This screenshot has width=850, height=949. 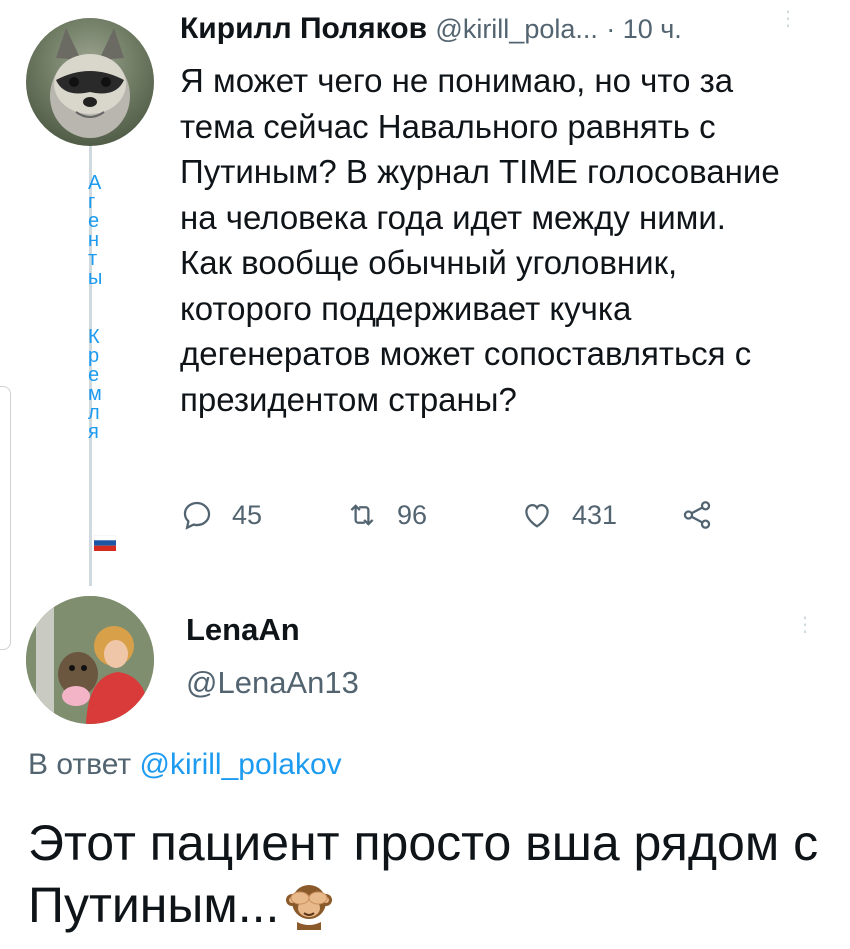 What do you see at coordinates (240, 764) in the screenshot?
I see `reply-mention-link: @kirill_polakov` at bounding box center [240, 764].